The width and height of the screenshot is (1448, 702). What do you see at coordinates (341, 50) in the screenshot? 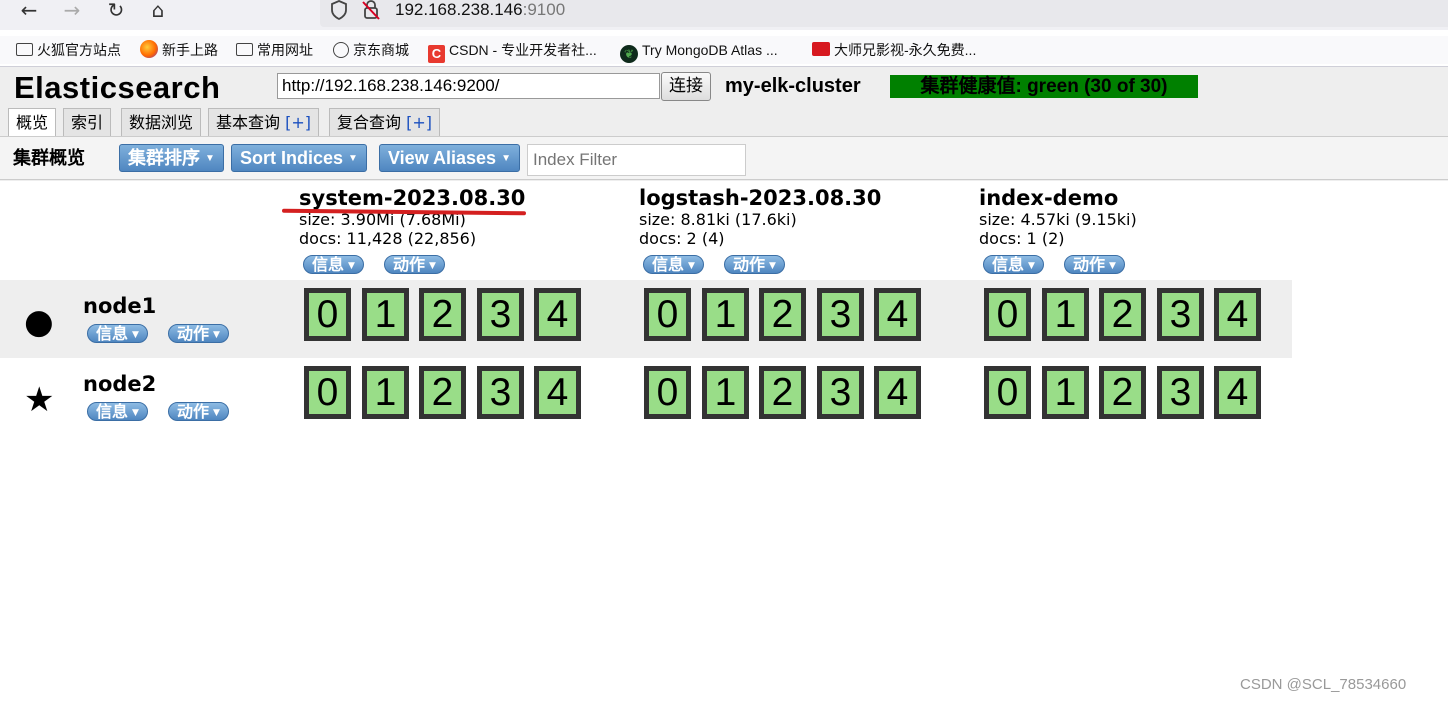
I see `globe-icon` at bounding box center [341, 50].